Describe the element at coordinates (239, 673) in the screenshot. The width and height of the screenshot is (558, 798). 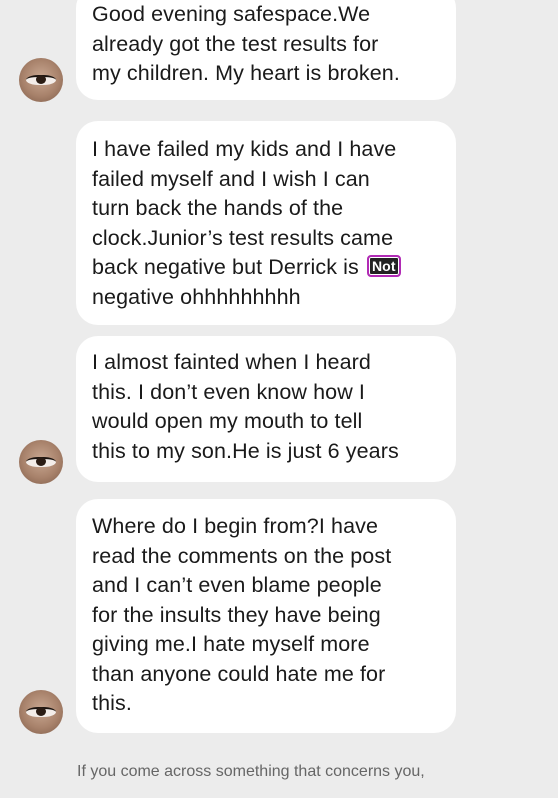
I see `message-line: than anyone could hate me for` at that location.